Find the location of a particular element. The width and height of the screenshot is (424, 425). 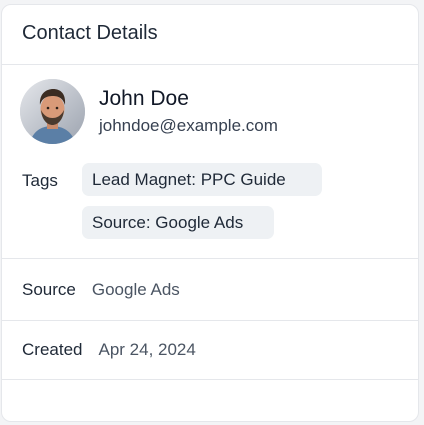

source-value: Google Ads is located at coordinates (135, 289).